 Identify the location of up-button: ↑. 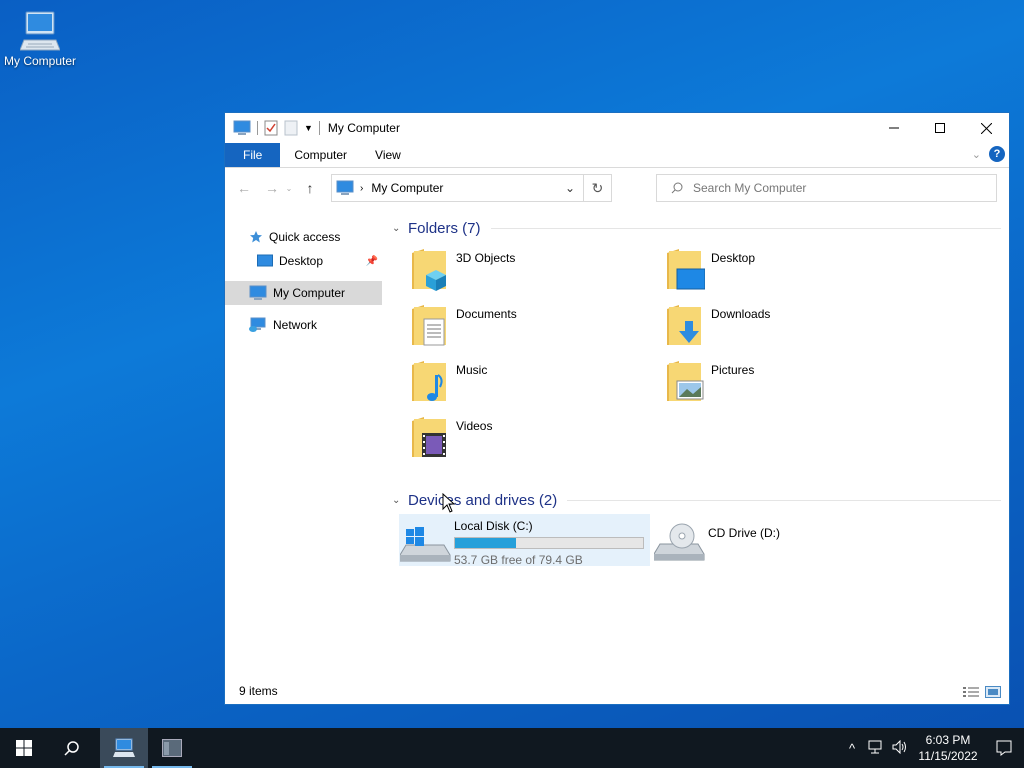
(310, 188).